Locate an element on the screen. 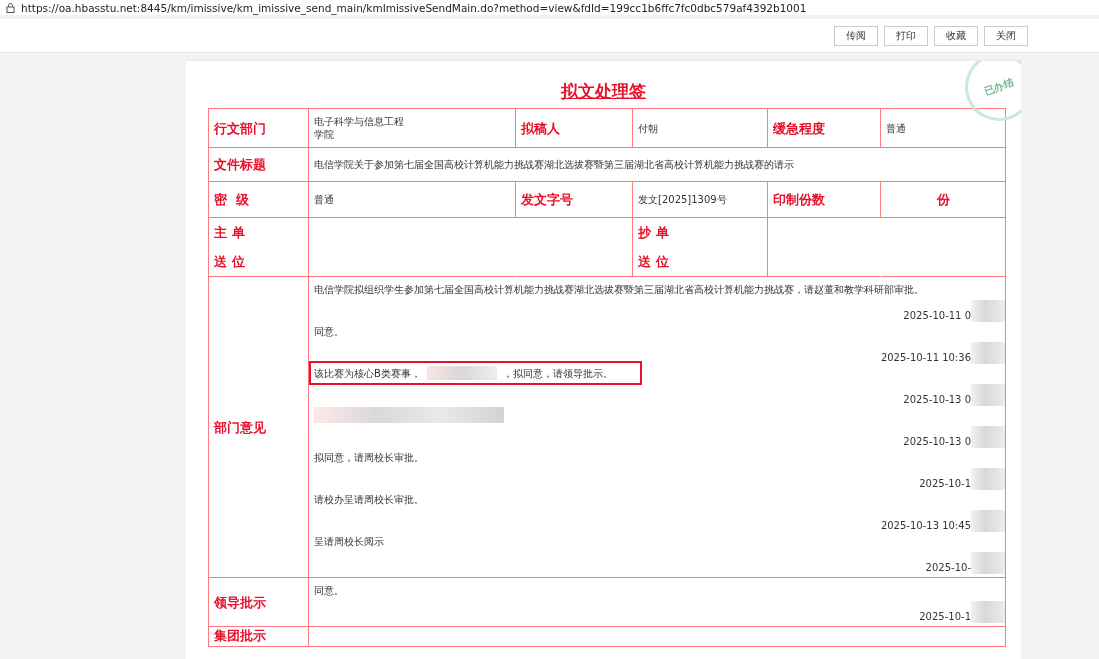 Image resolution: width=1099 pixels, height=659 pixels. field-value: 电信学院关于参加第七届全国高校计算机能力挑战赛湖北选拔赛暨第三届湖北省高校计算机能力挑战赛的请示 is located at coordinates (554, 164).